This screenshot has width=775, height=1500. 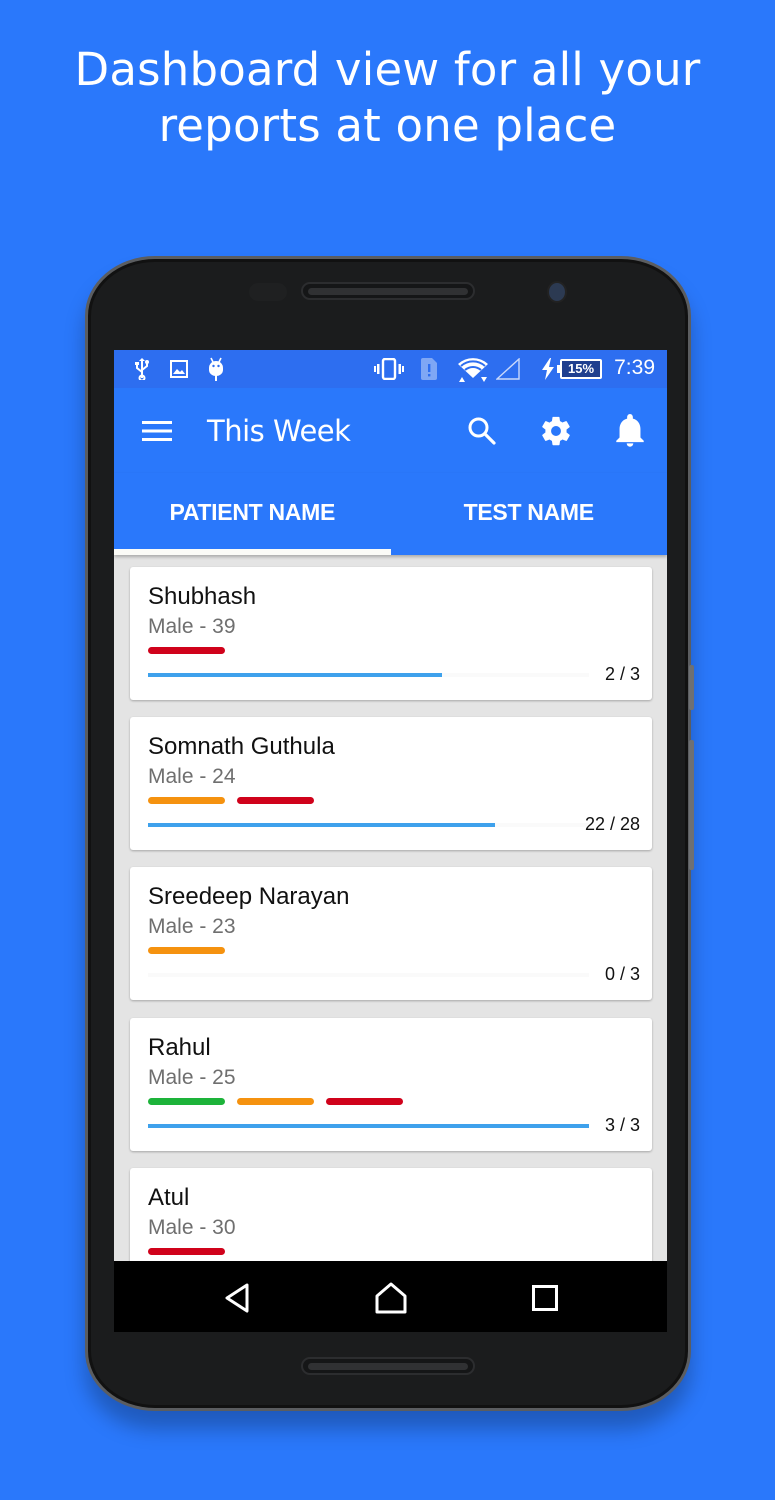 I want to click on tab-bar: PATIENT NAME TEST NAME, so click(x=390, y=514).